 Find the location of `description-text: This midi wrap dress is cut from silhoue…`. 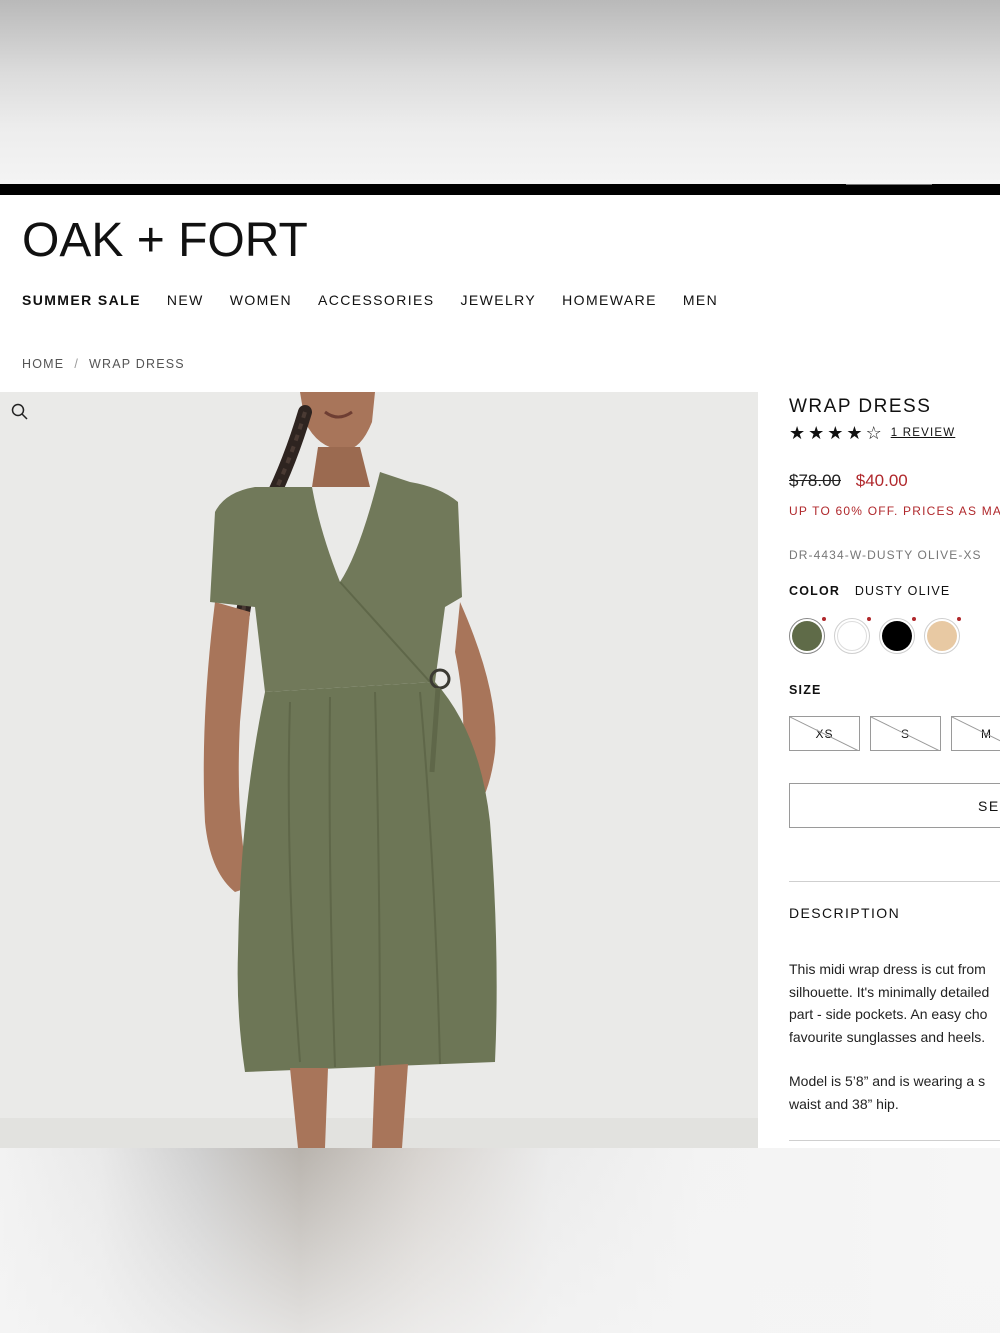

description-text: This midi wrap dress is cut from silhoue… is located at coordinates (894, 1036).